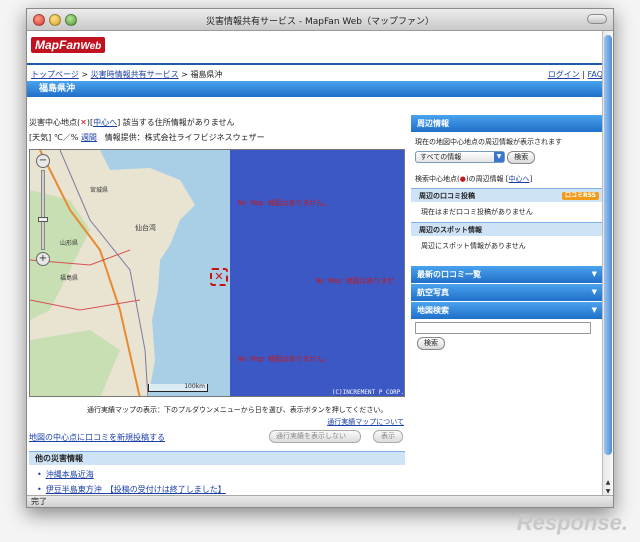  I want to click on nearby-reviews-empty: 現在はまだ口コミ投稿がありません, so click(477, 212).